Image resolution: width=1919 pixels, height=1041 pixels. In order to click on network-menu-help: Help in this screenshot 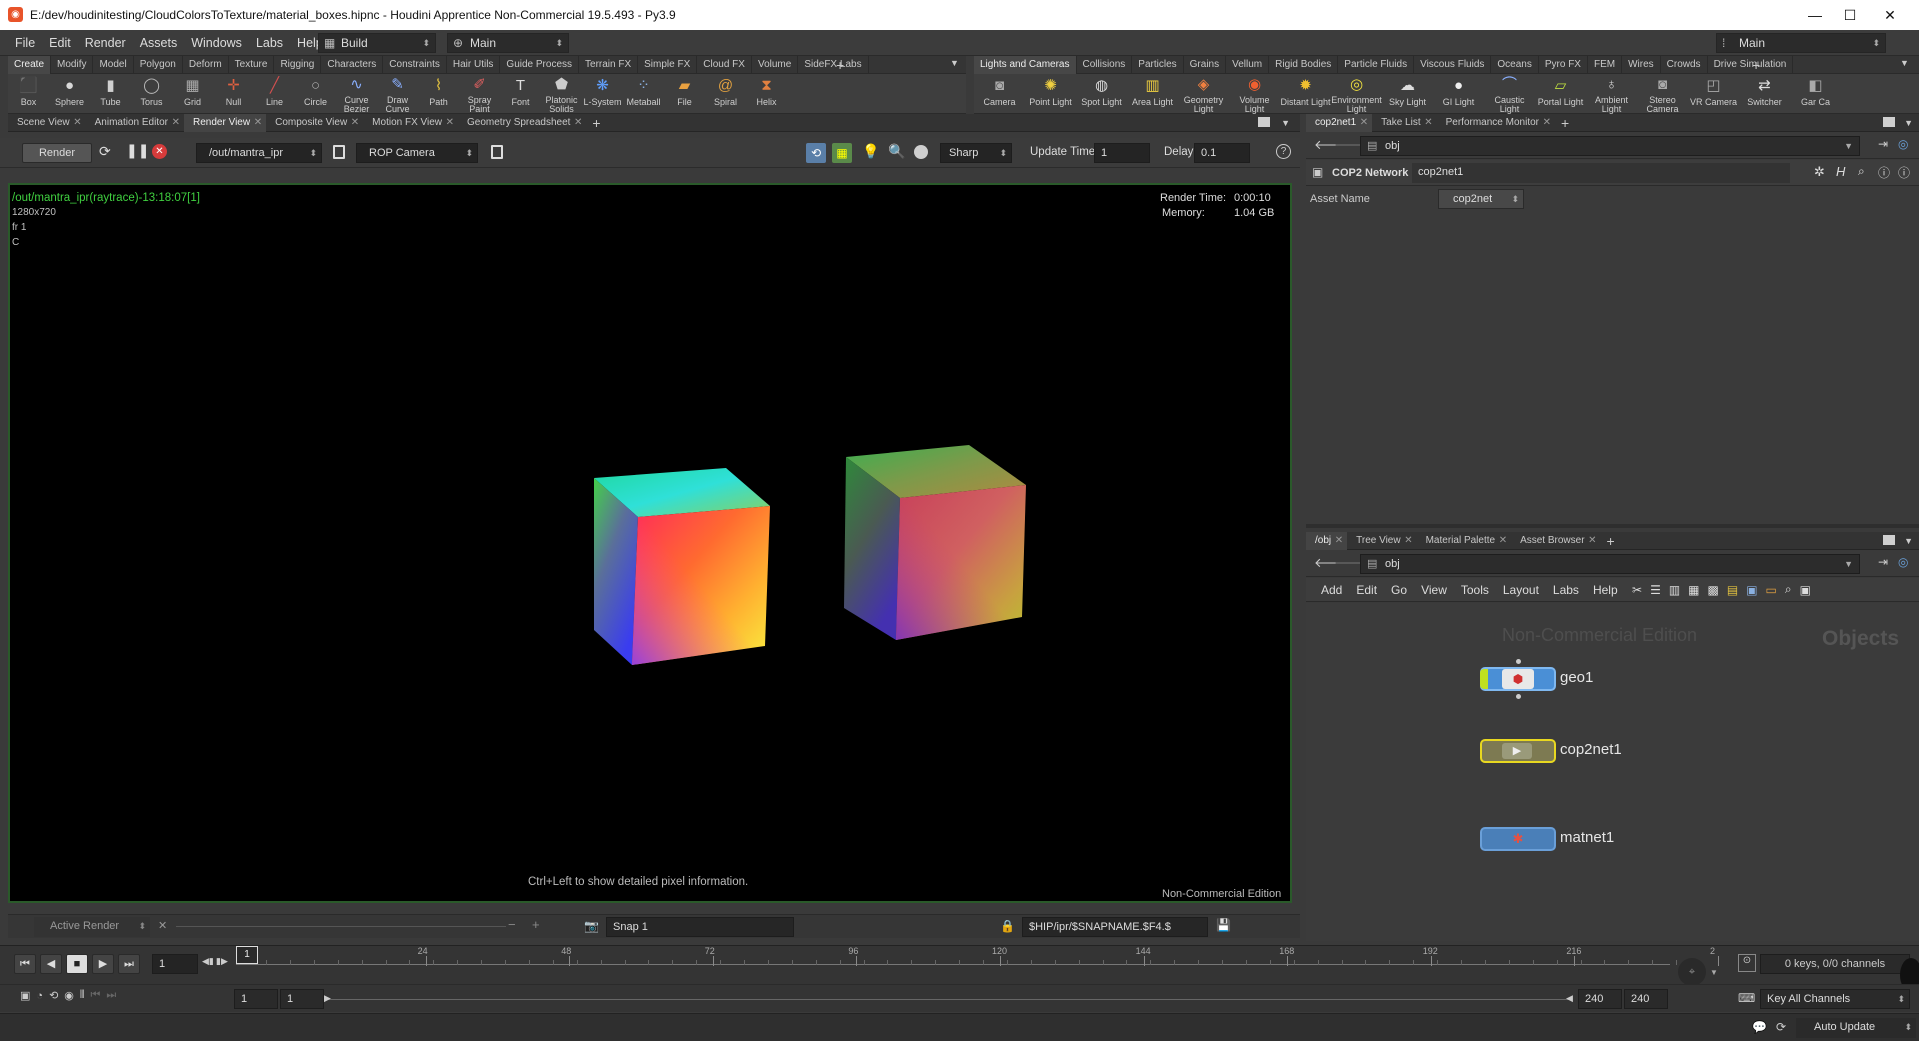, I will do `click(1605, 590)`.